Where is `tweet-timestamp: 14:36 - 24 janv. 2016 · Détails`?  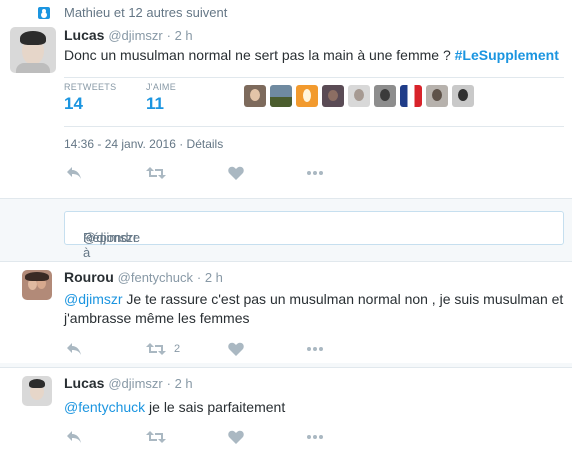 tweet-timestamp: 14:36 - 24 janv. 2016 · Détails is located at coordinates (143, 144).